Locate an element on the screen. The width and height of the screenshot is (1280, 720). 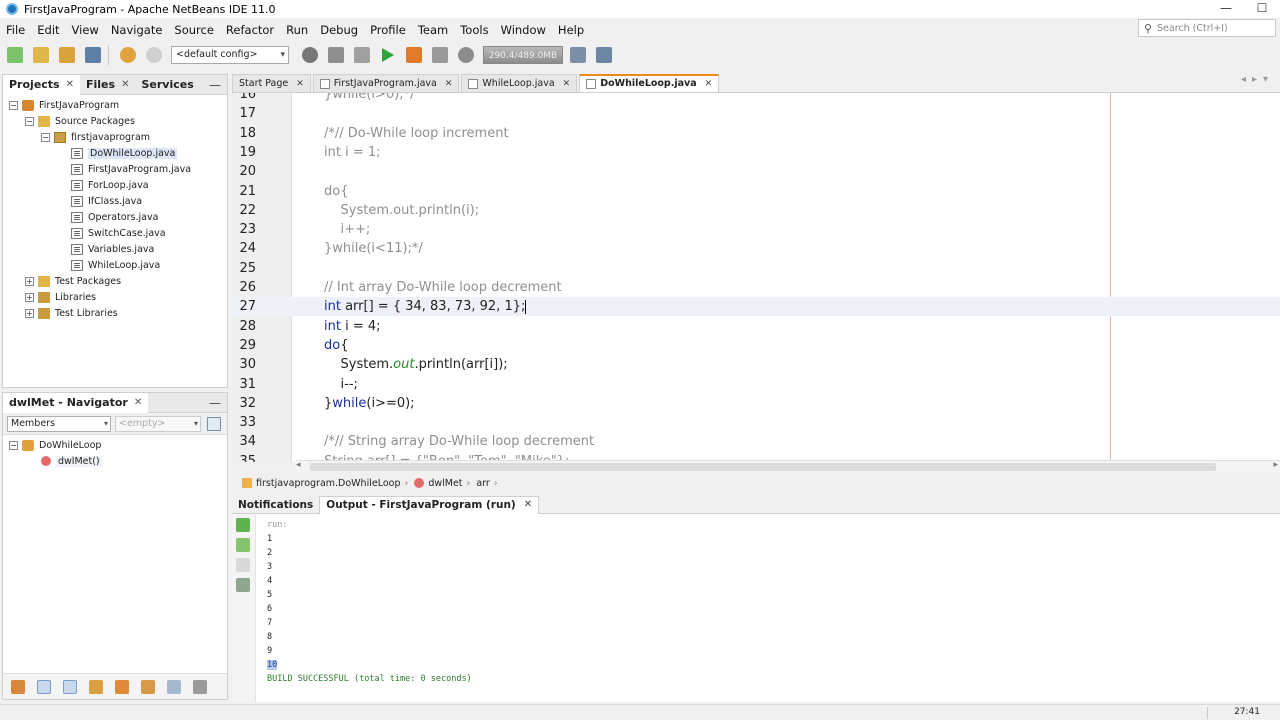
run-project-button is located at coordinates (388, 55).